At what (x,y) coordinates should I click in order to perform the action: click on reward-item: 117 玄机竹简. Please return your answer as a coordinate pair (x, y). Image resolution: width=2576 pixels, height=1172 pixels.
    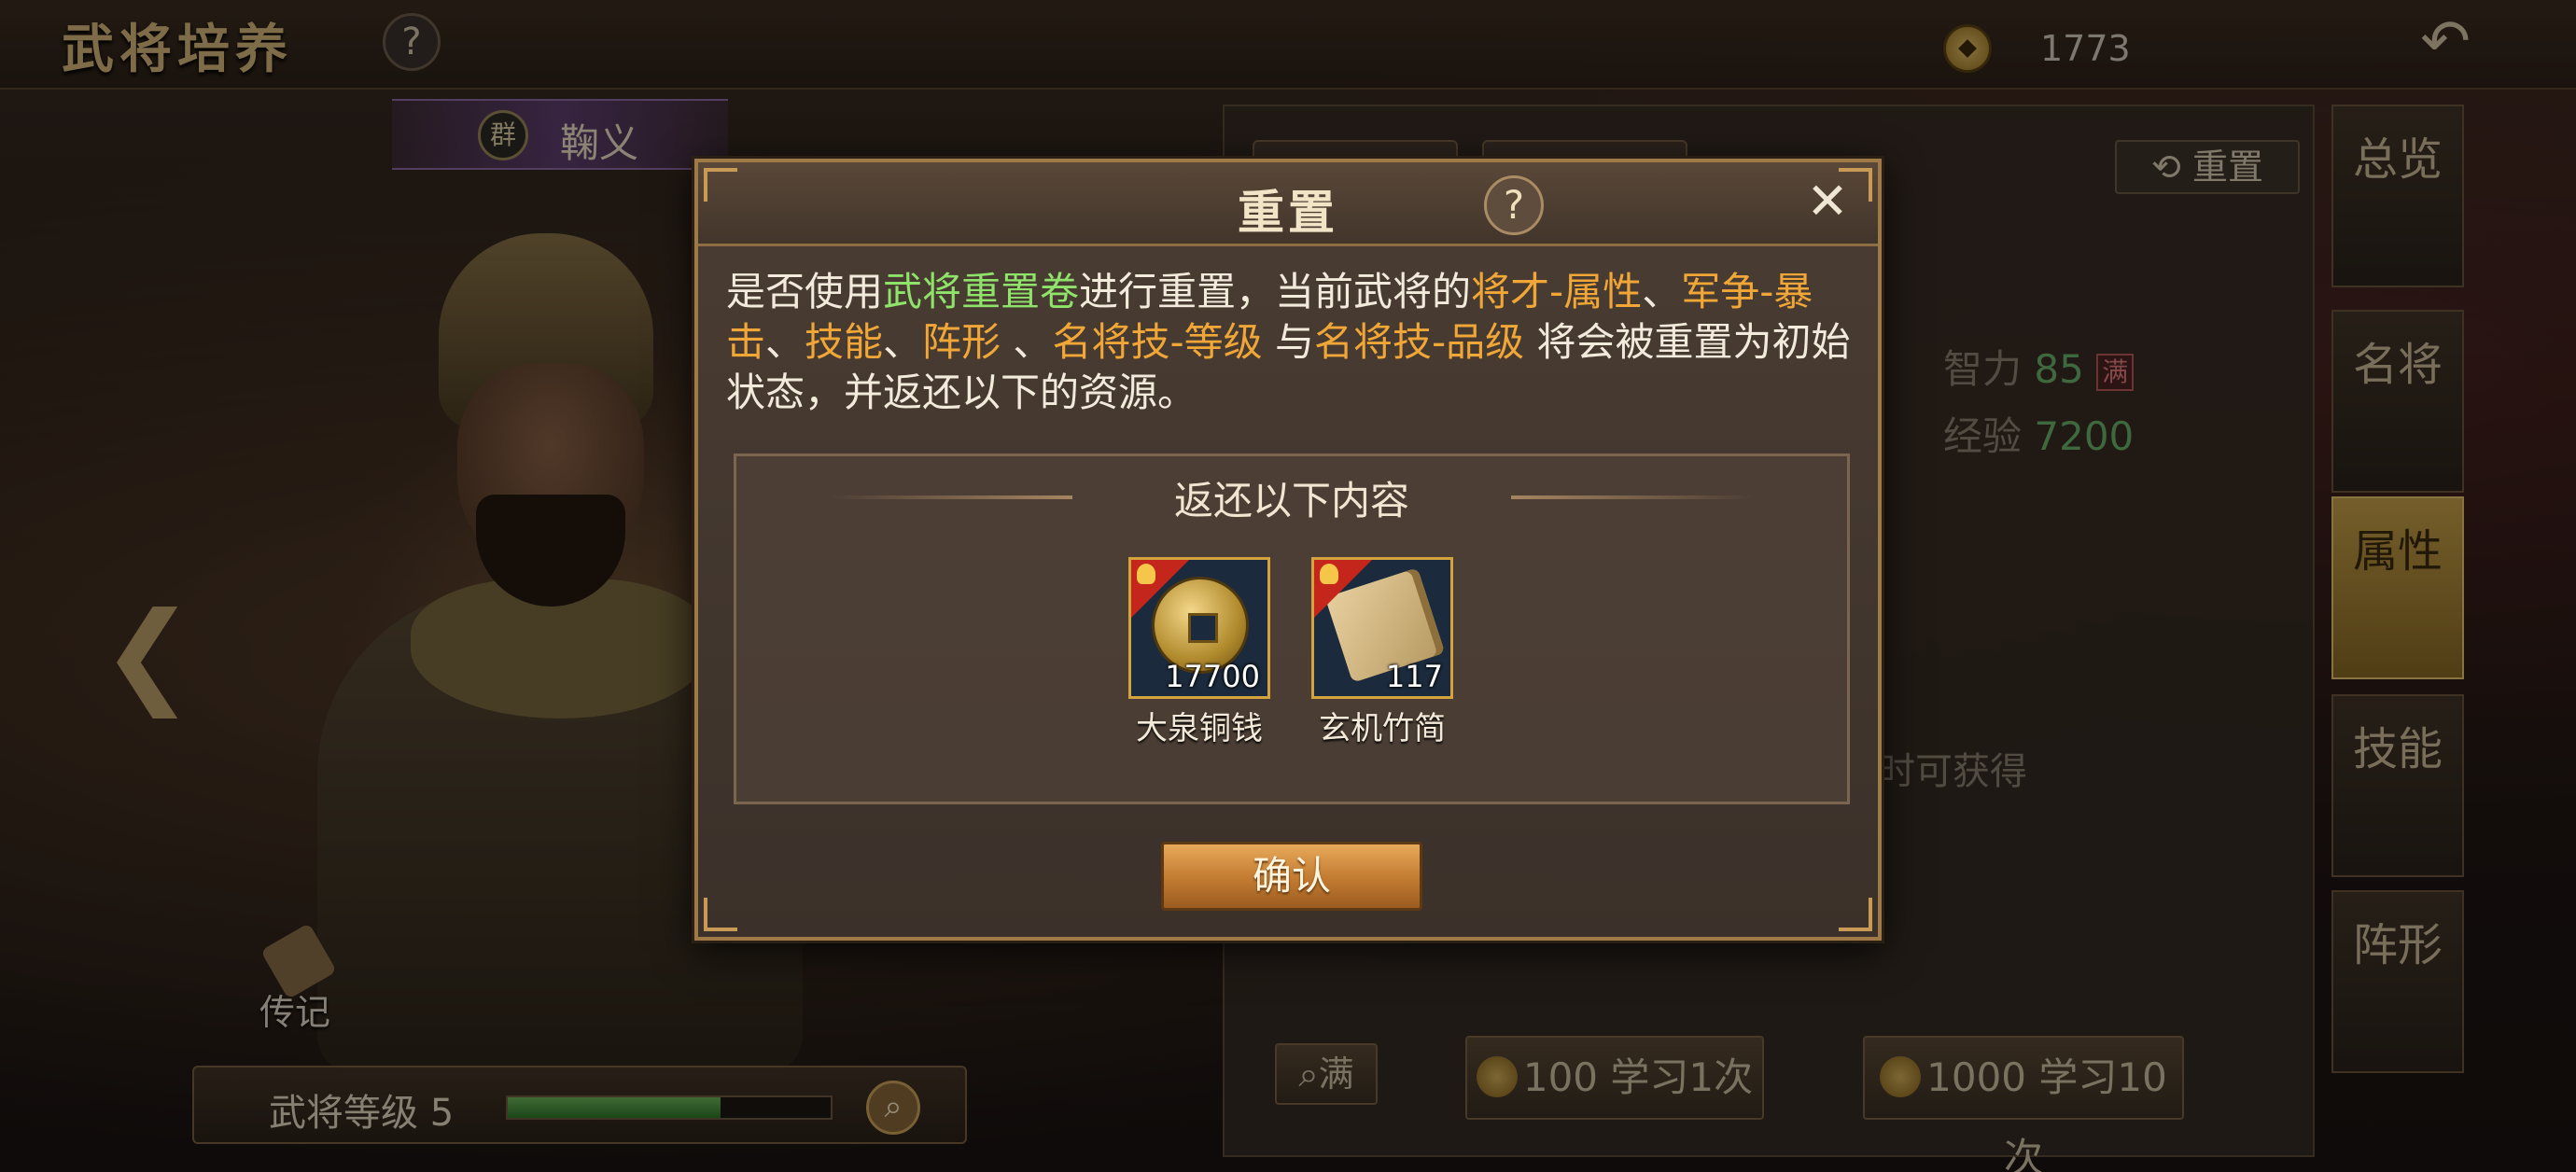
    Looking at the image, I should click on (1382, 652).